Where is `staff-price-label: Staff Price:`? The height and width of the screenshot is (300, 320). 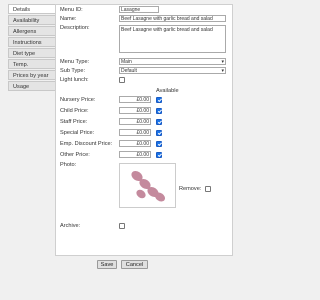 staff-price-label: Staff Price: is located at coordinates (74, 122).